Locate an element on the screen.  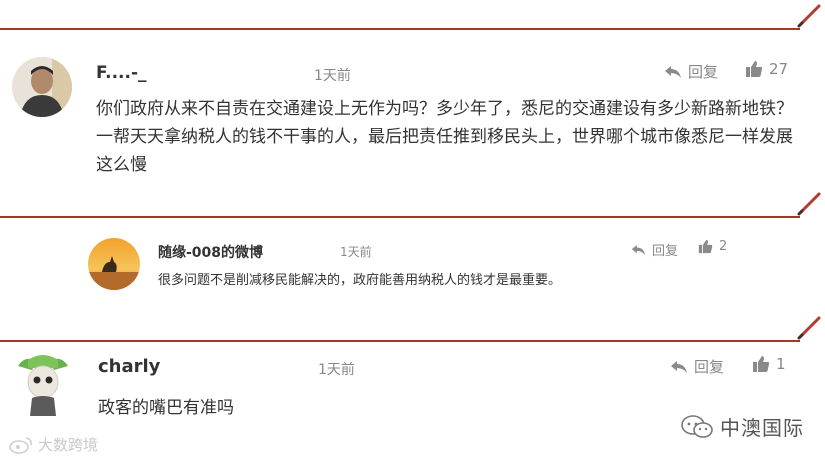
watermark-text: 大数跨境 is located at coordinates (68, 445).